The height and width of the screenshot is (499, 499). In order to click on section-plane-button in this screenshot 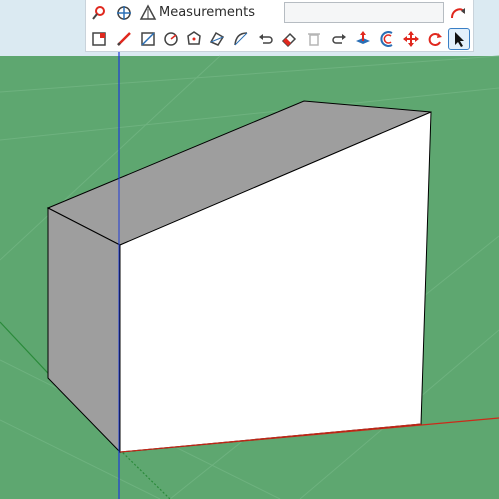, I will do `click(148, 13)`.